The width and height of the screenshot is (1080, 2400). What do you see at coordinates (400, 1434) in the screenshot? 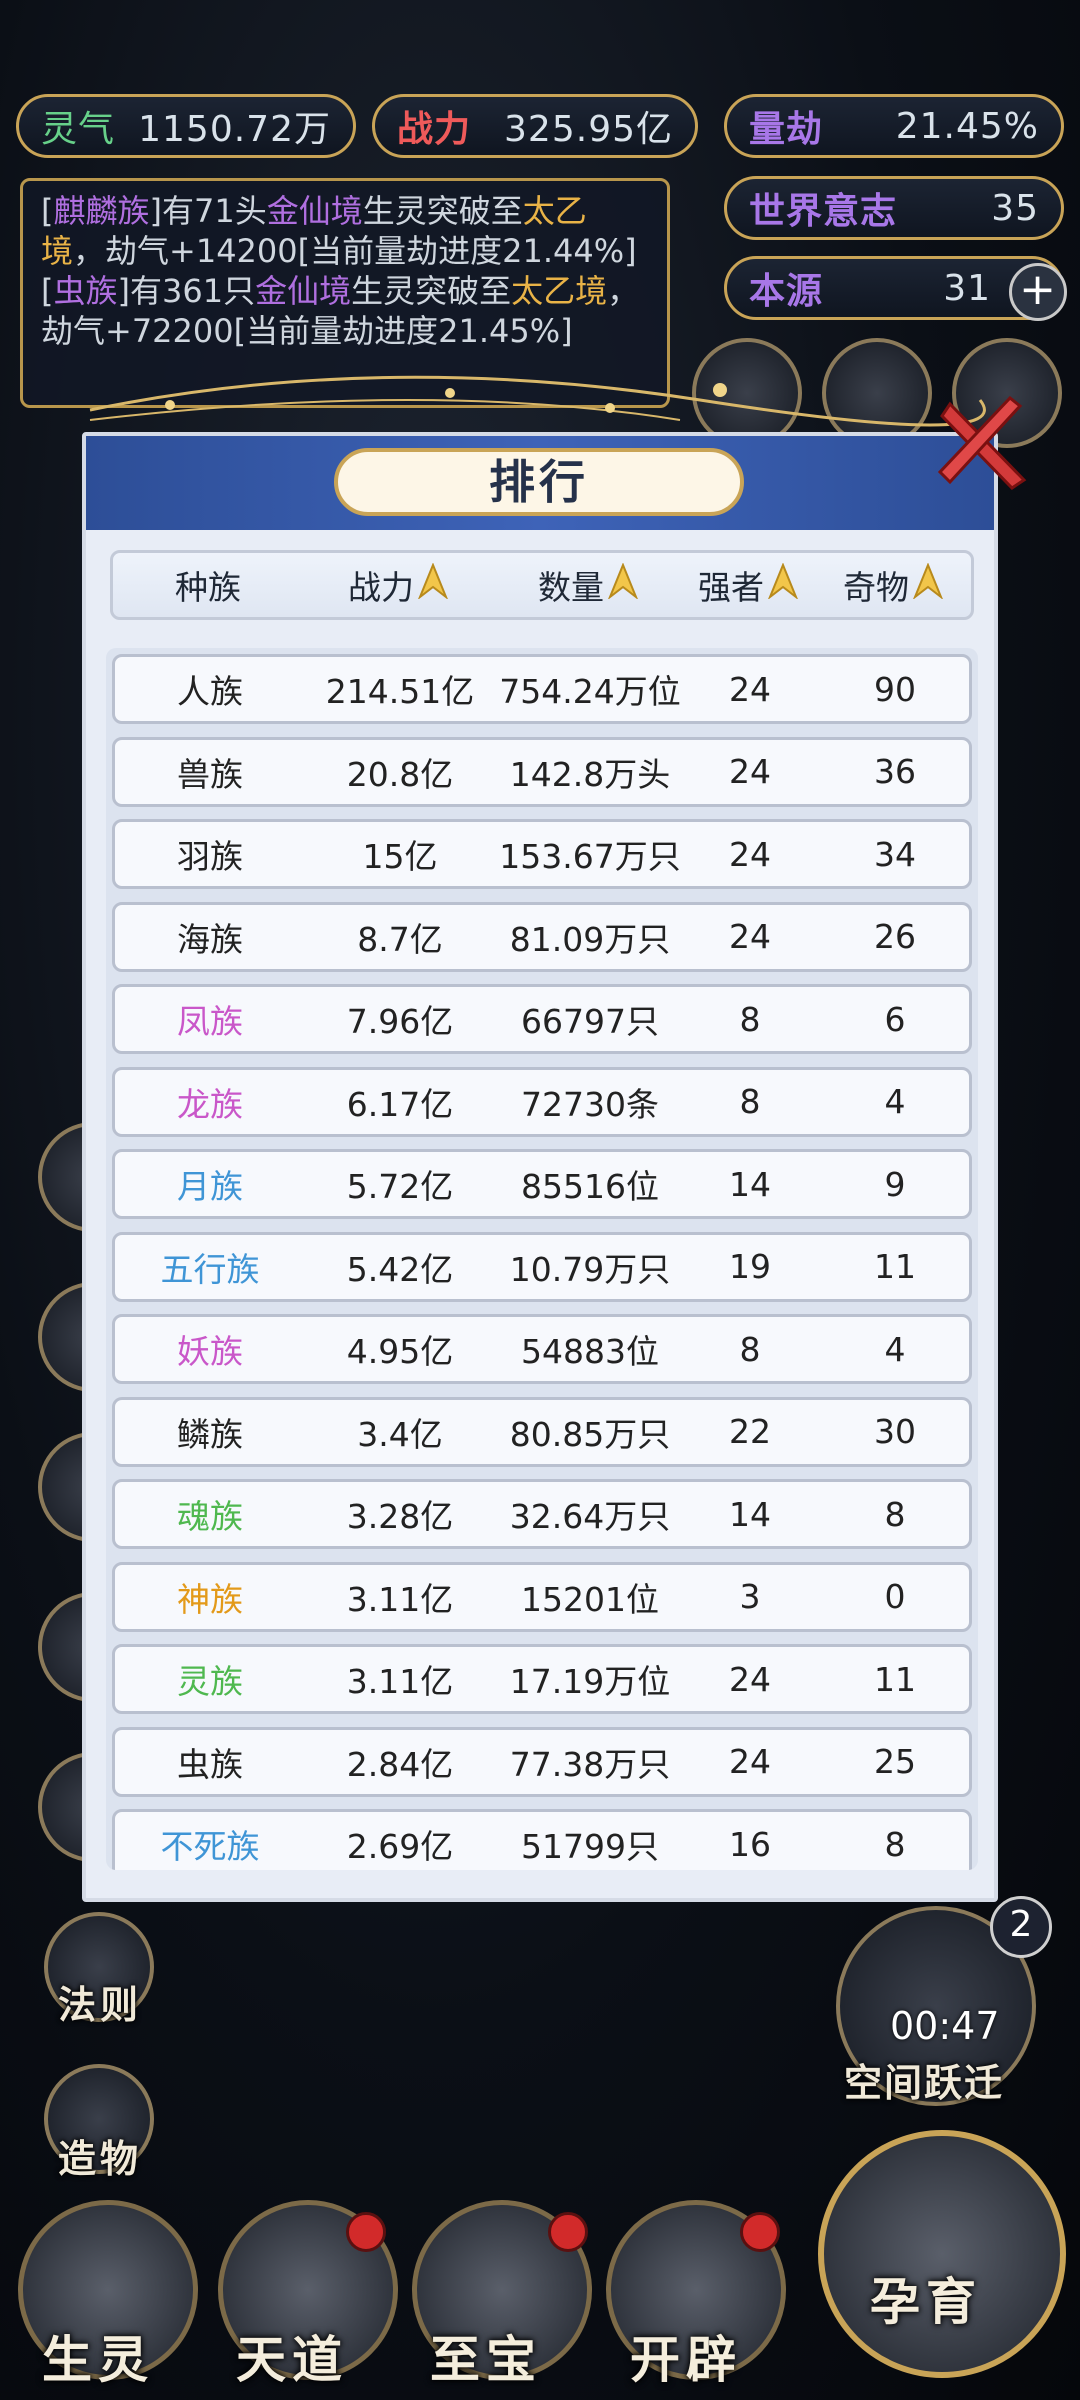
I see `cell-power: 3.4亿` at bounding box center [400, 1434].